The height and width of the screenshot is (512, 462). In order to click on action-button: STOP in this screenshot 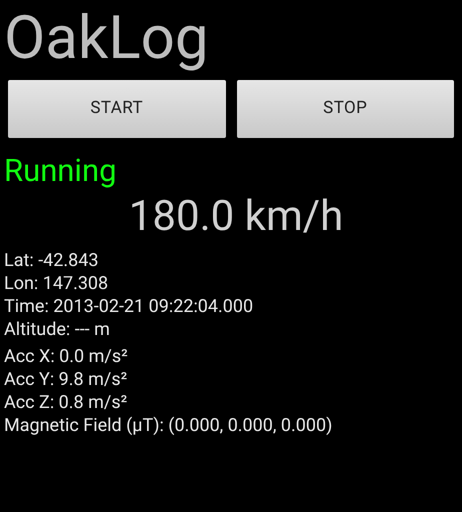, I will do `click(345, 109)`.